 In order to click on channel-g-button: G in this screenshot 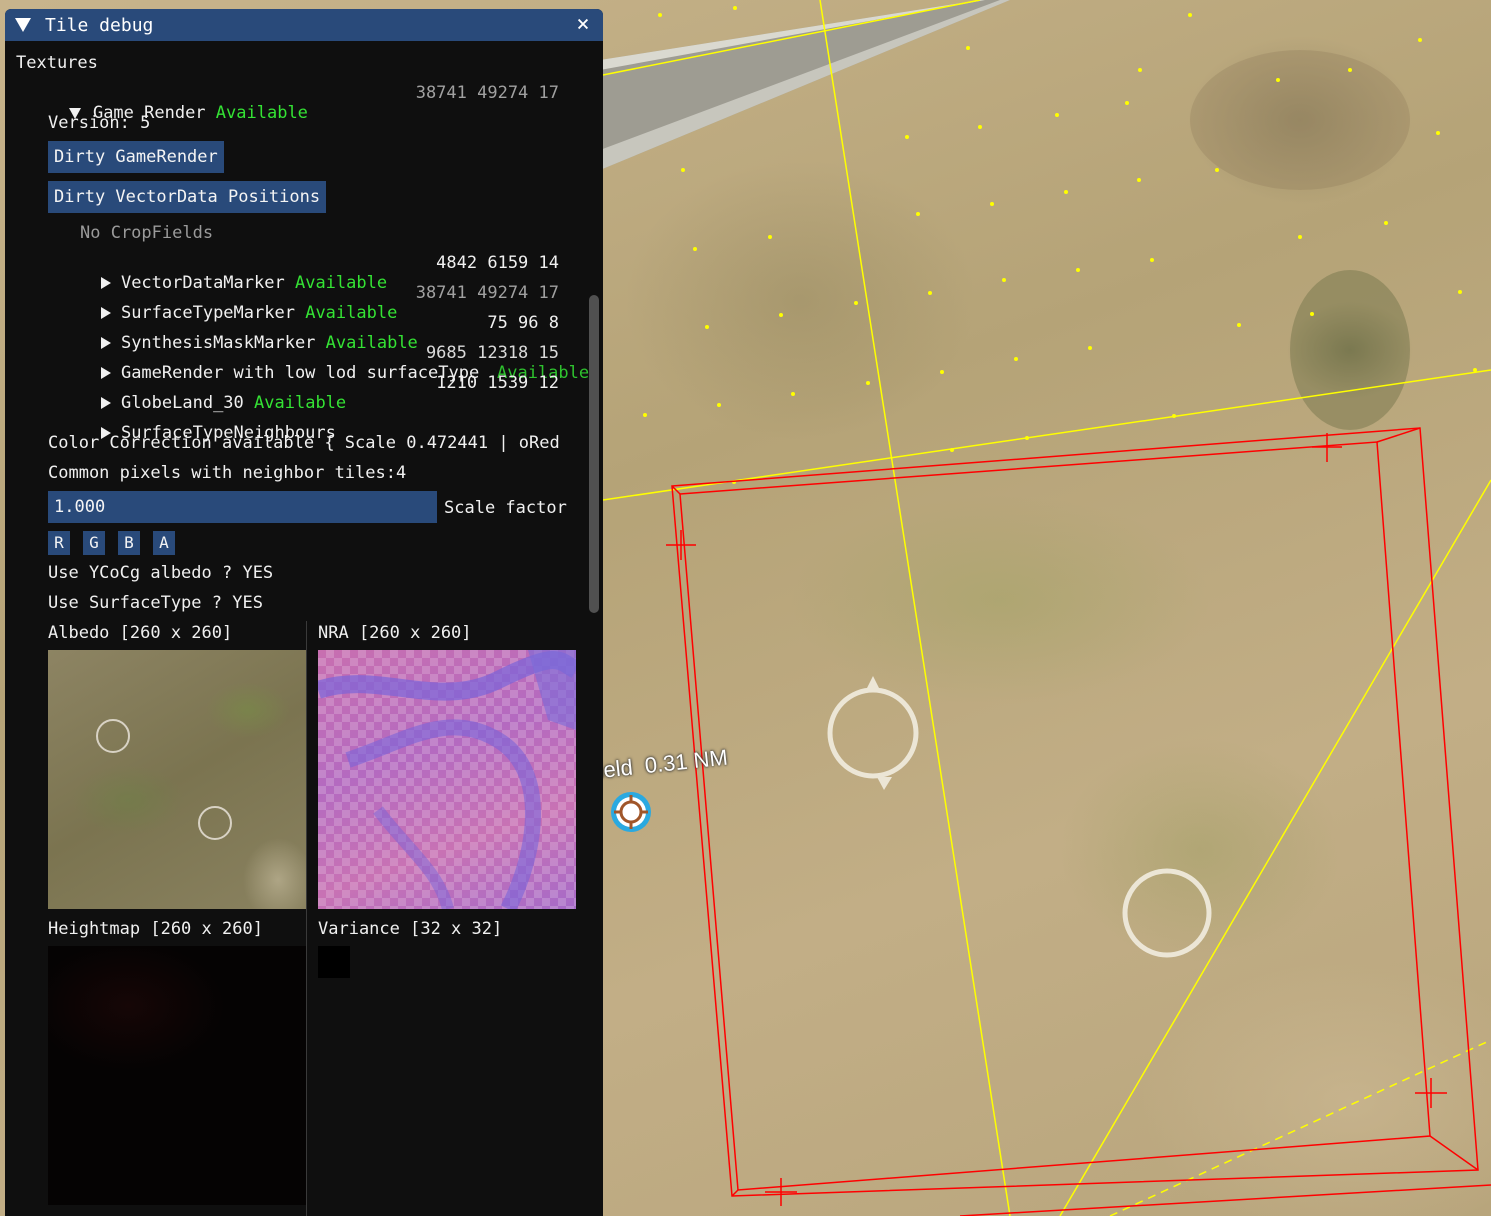, I will do `click(94, 543)`.